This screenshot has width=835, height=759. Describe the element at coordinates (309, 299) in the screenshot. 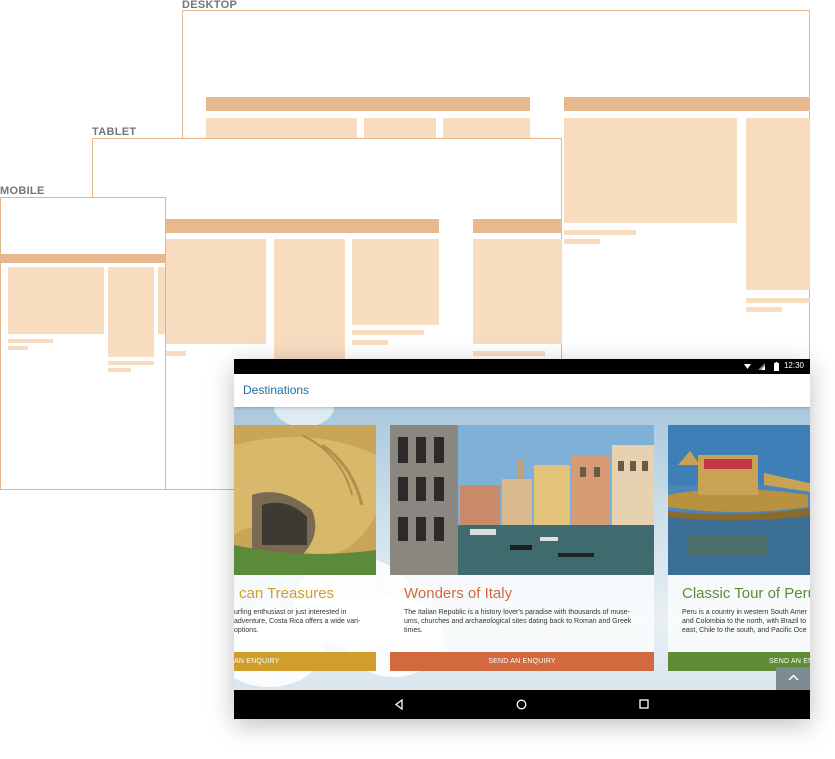

I see `tablet-card-tall` at that location.